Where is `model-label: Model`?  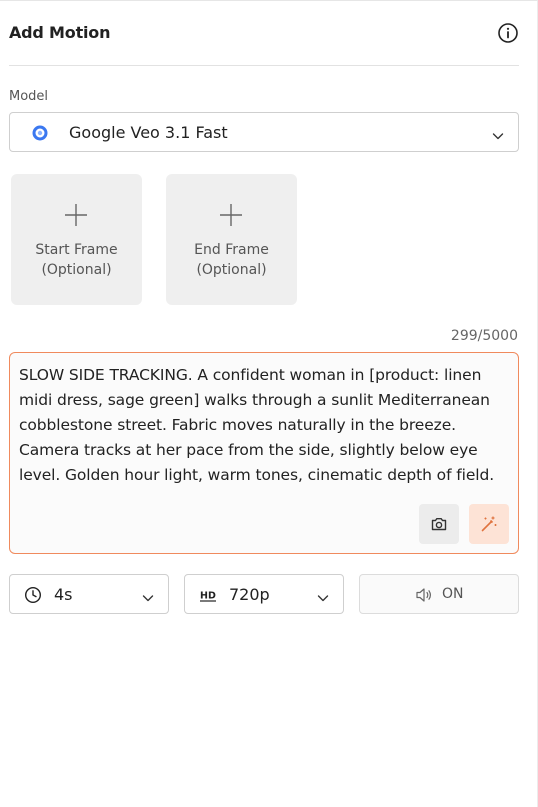
model-label: Model is located at coordinates (29, 96).